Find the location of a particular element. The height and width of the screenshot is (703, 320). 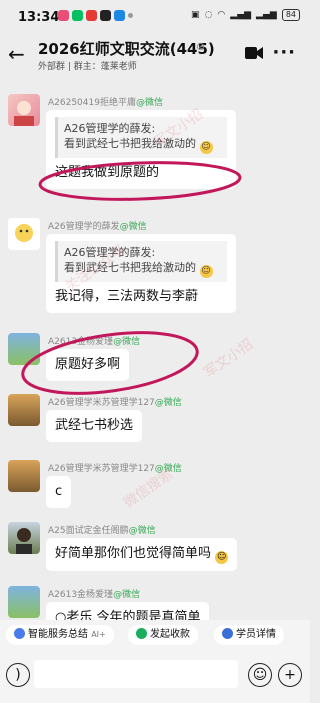

smart-service-icon is located at coordinates (19, 633).